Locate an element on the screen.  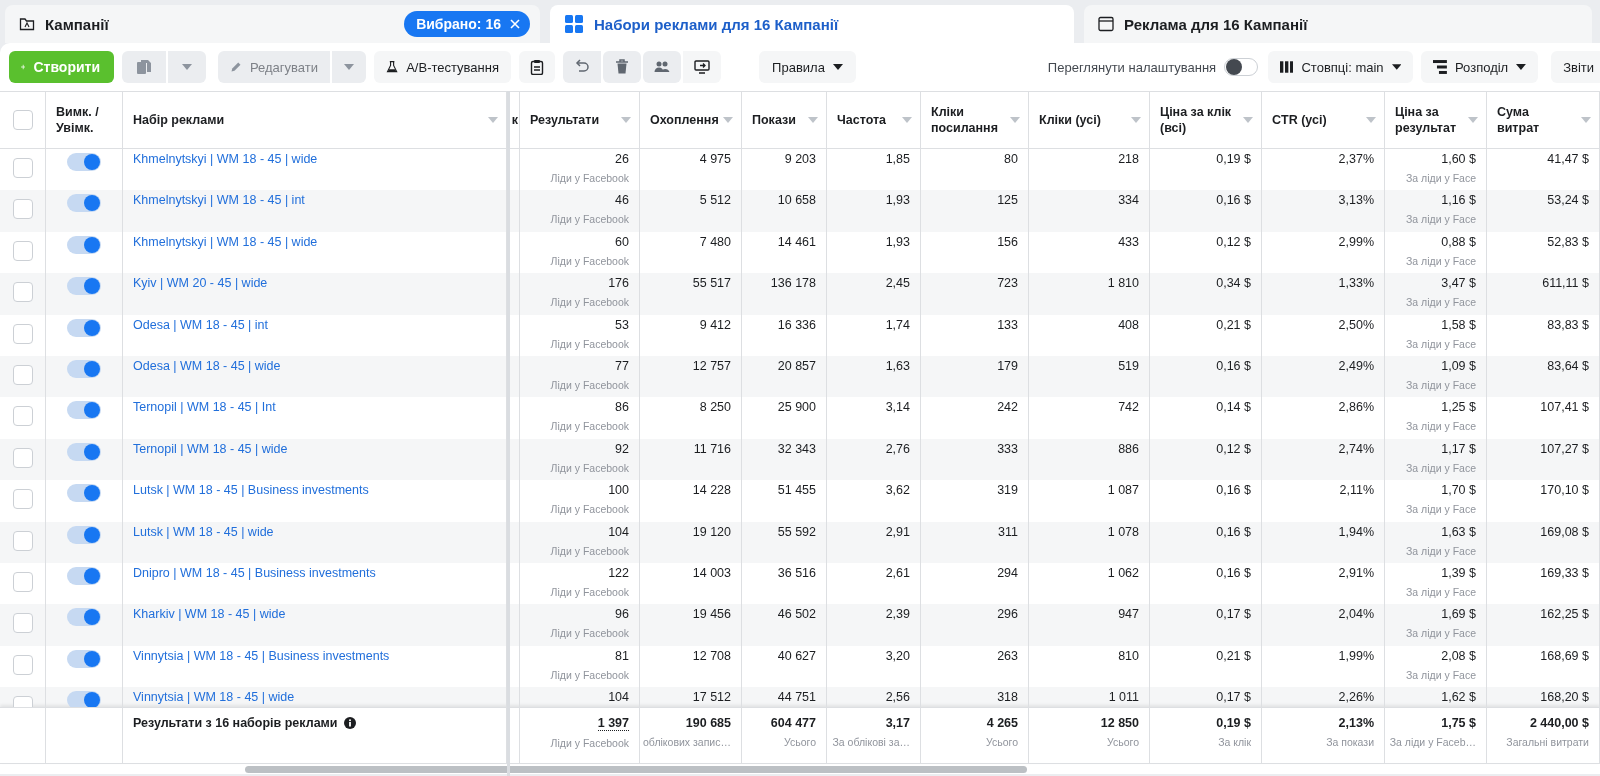
cell-value: 1,63 is located at coordinates (897, 365).